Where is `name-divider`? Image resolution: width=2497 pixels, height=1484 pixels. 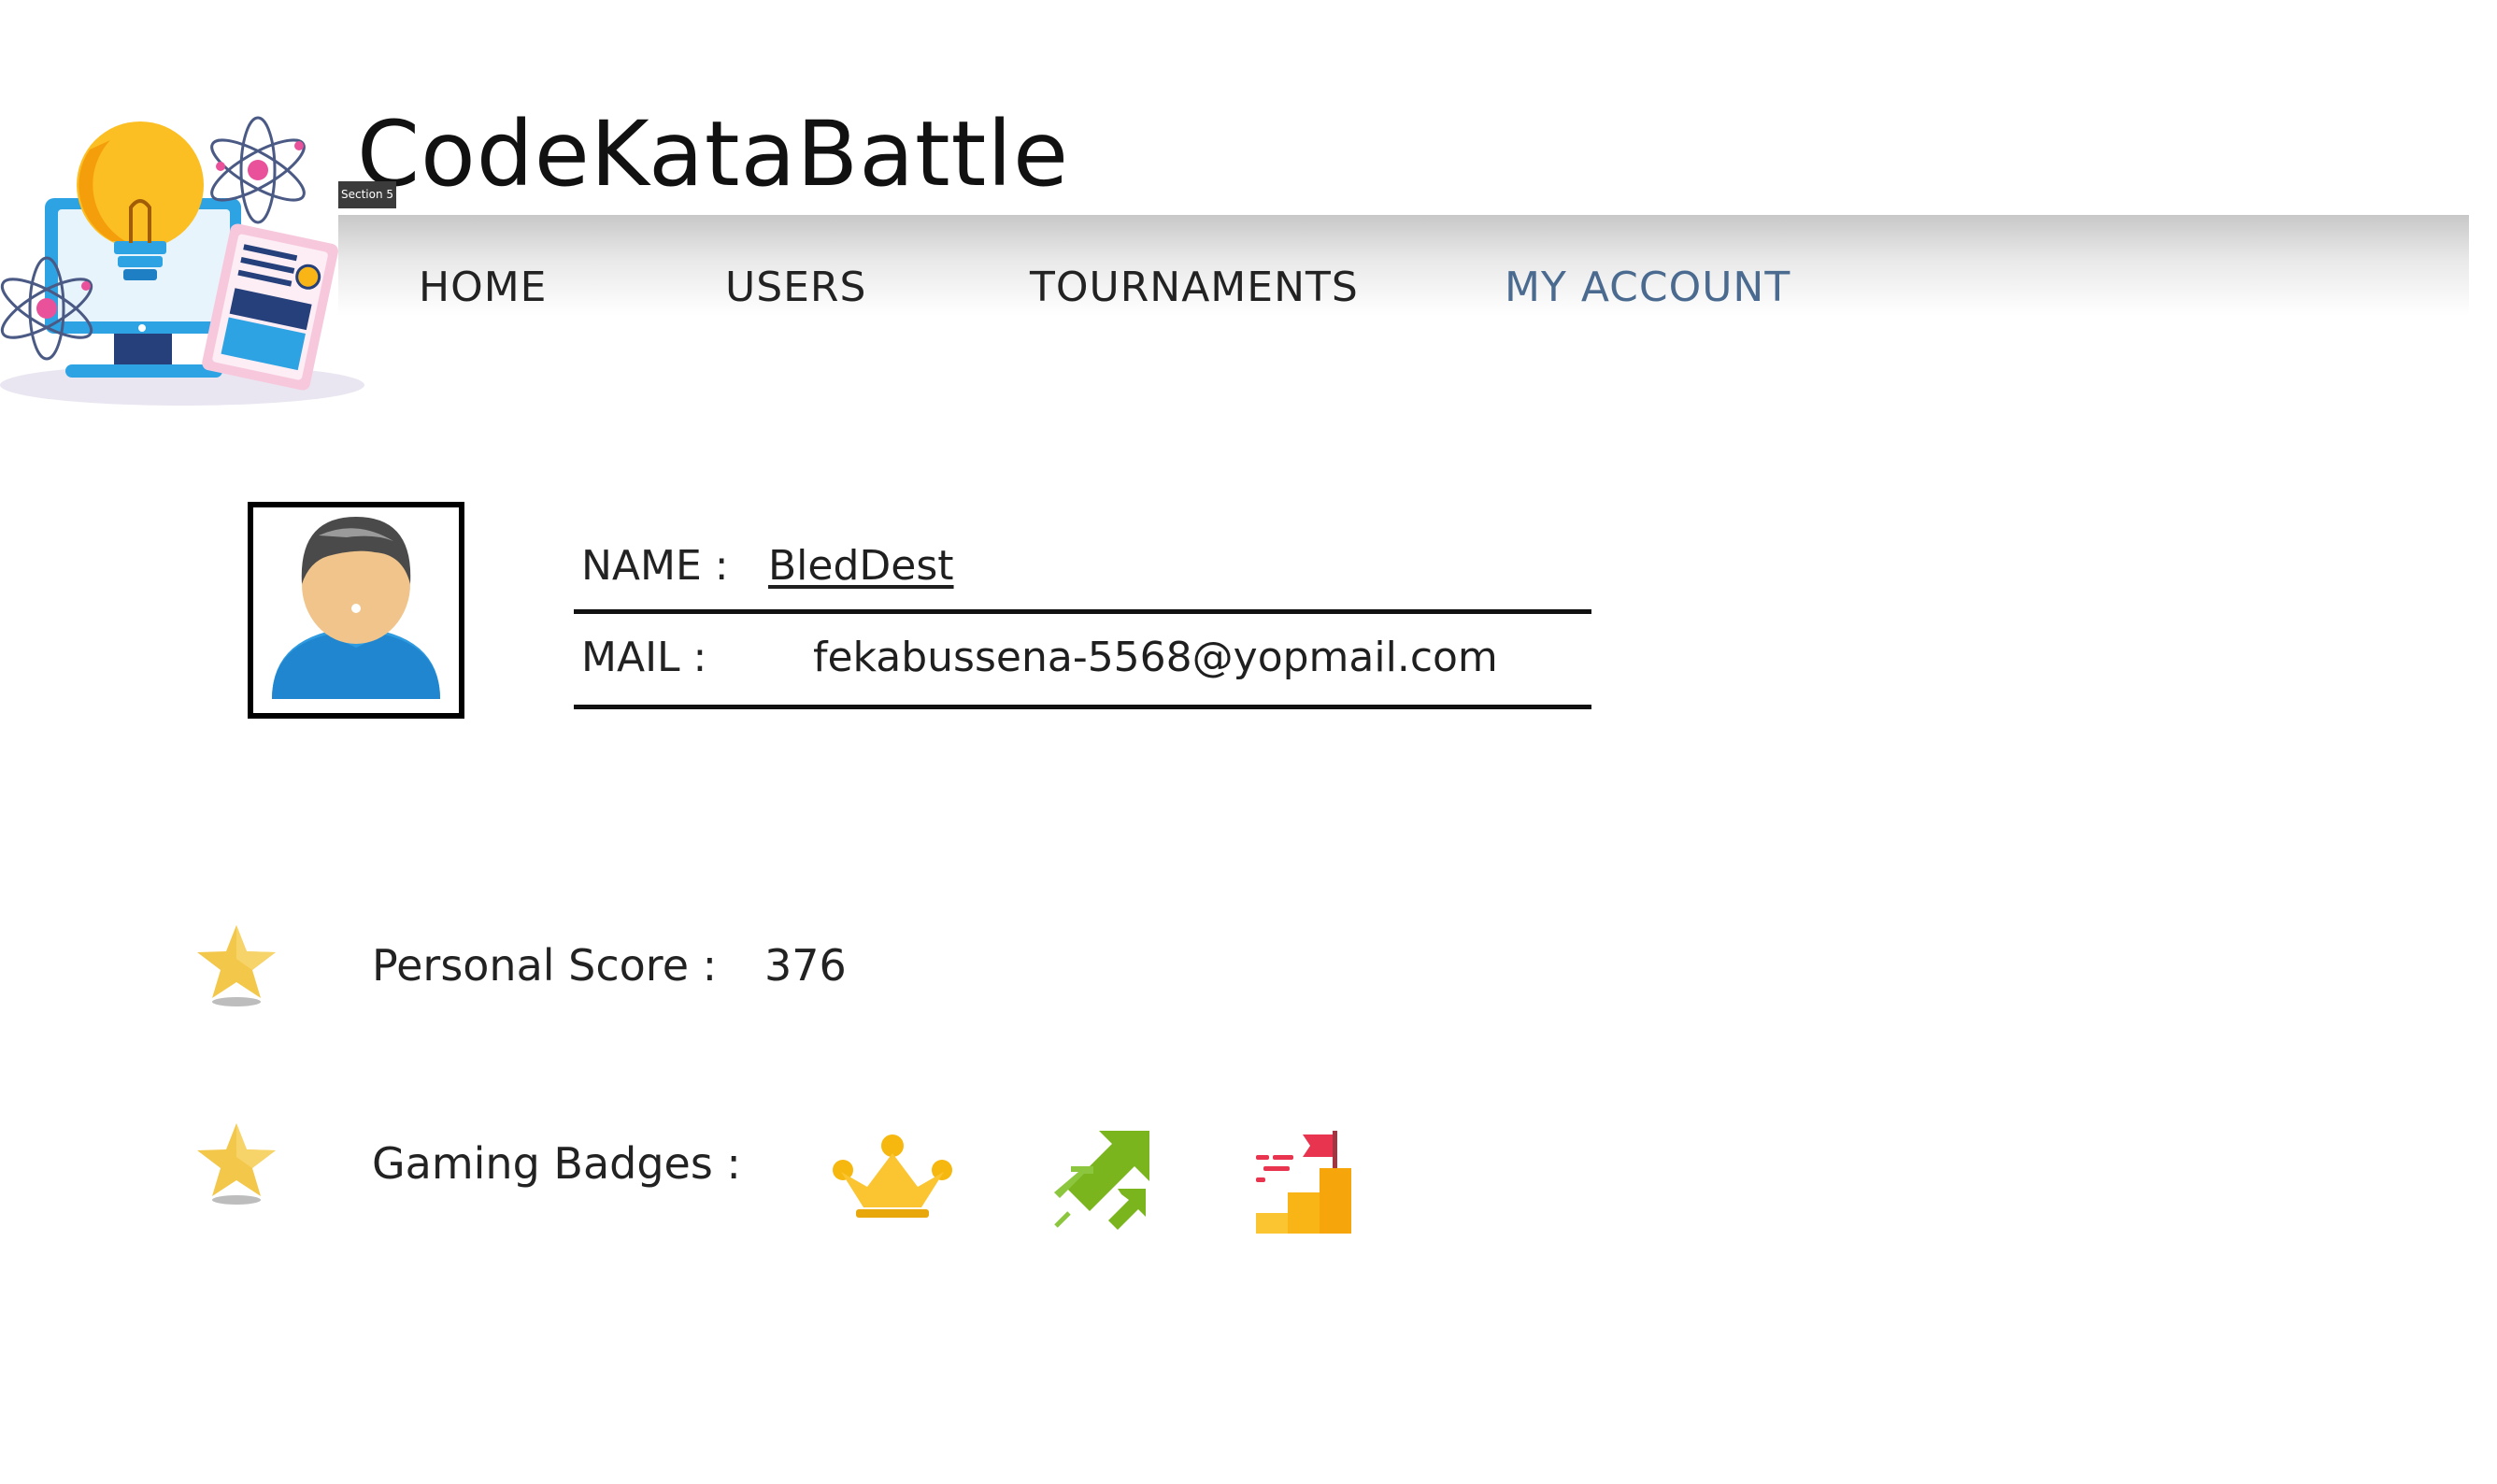 name-divider is located at coordinates (1082, 611).